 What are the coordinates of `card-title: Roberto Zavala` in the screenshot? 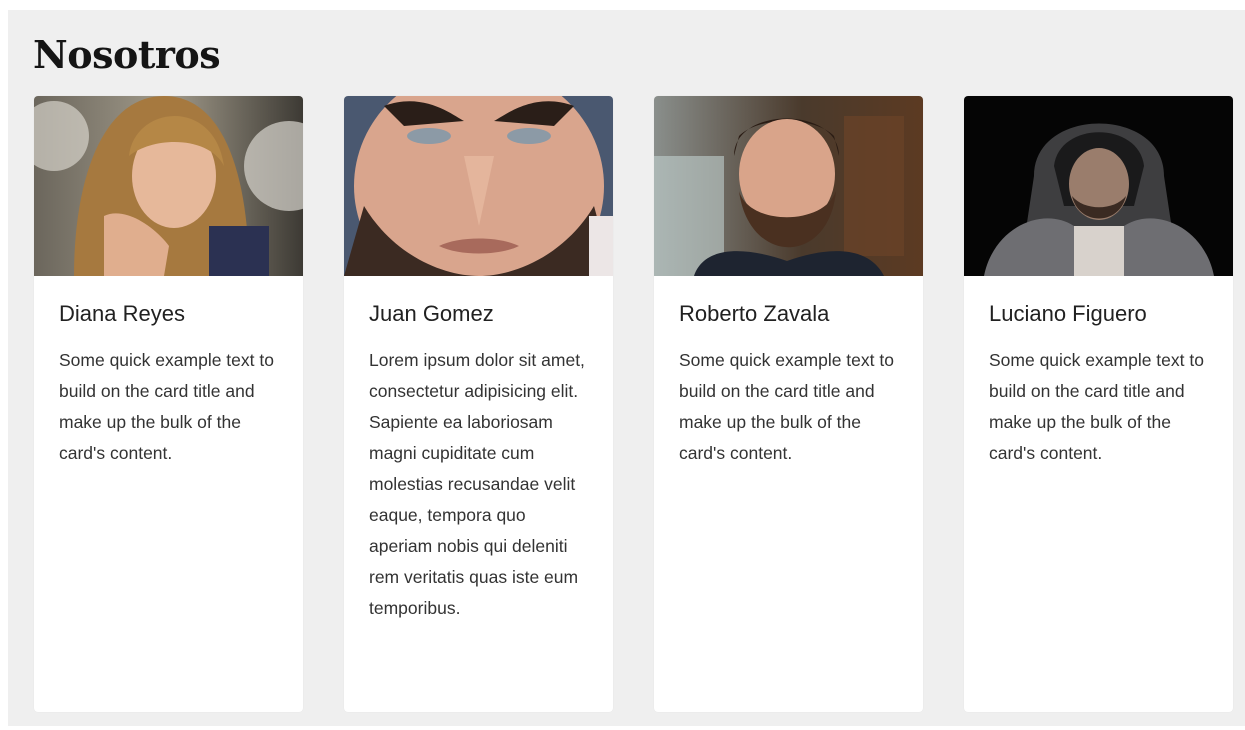 It's located at (754, 313).